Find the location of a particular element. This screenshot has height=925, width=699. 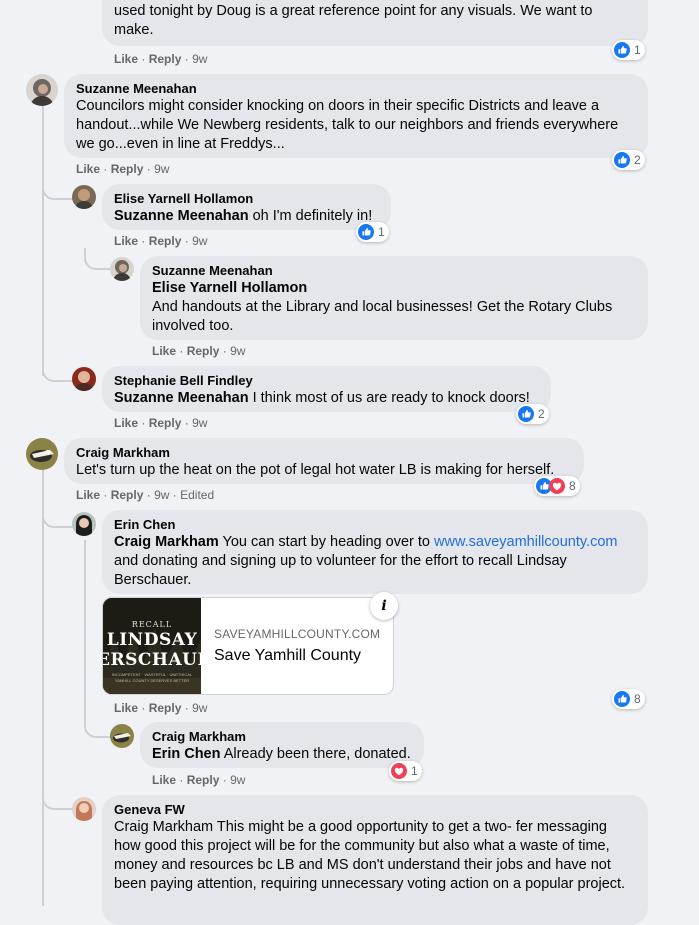

link-title: Save Yamhill County is located at coordinates (288, 655).